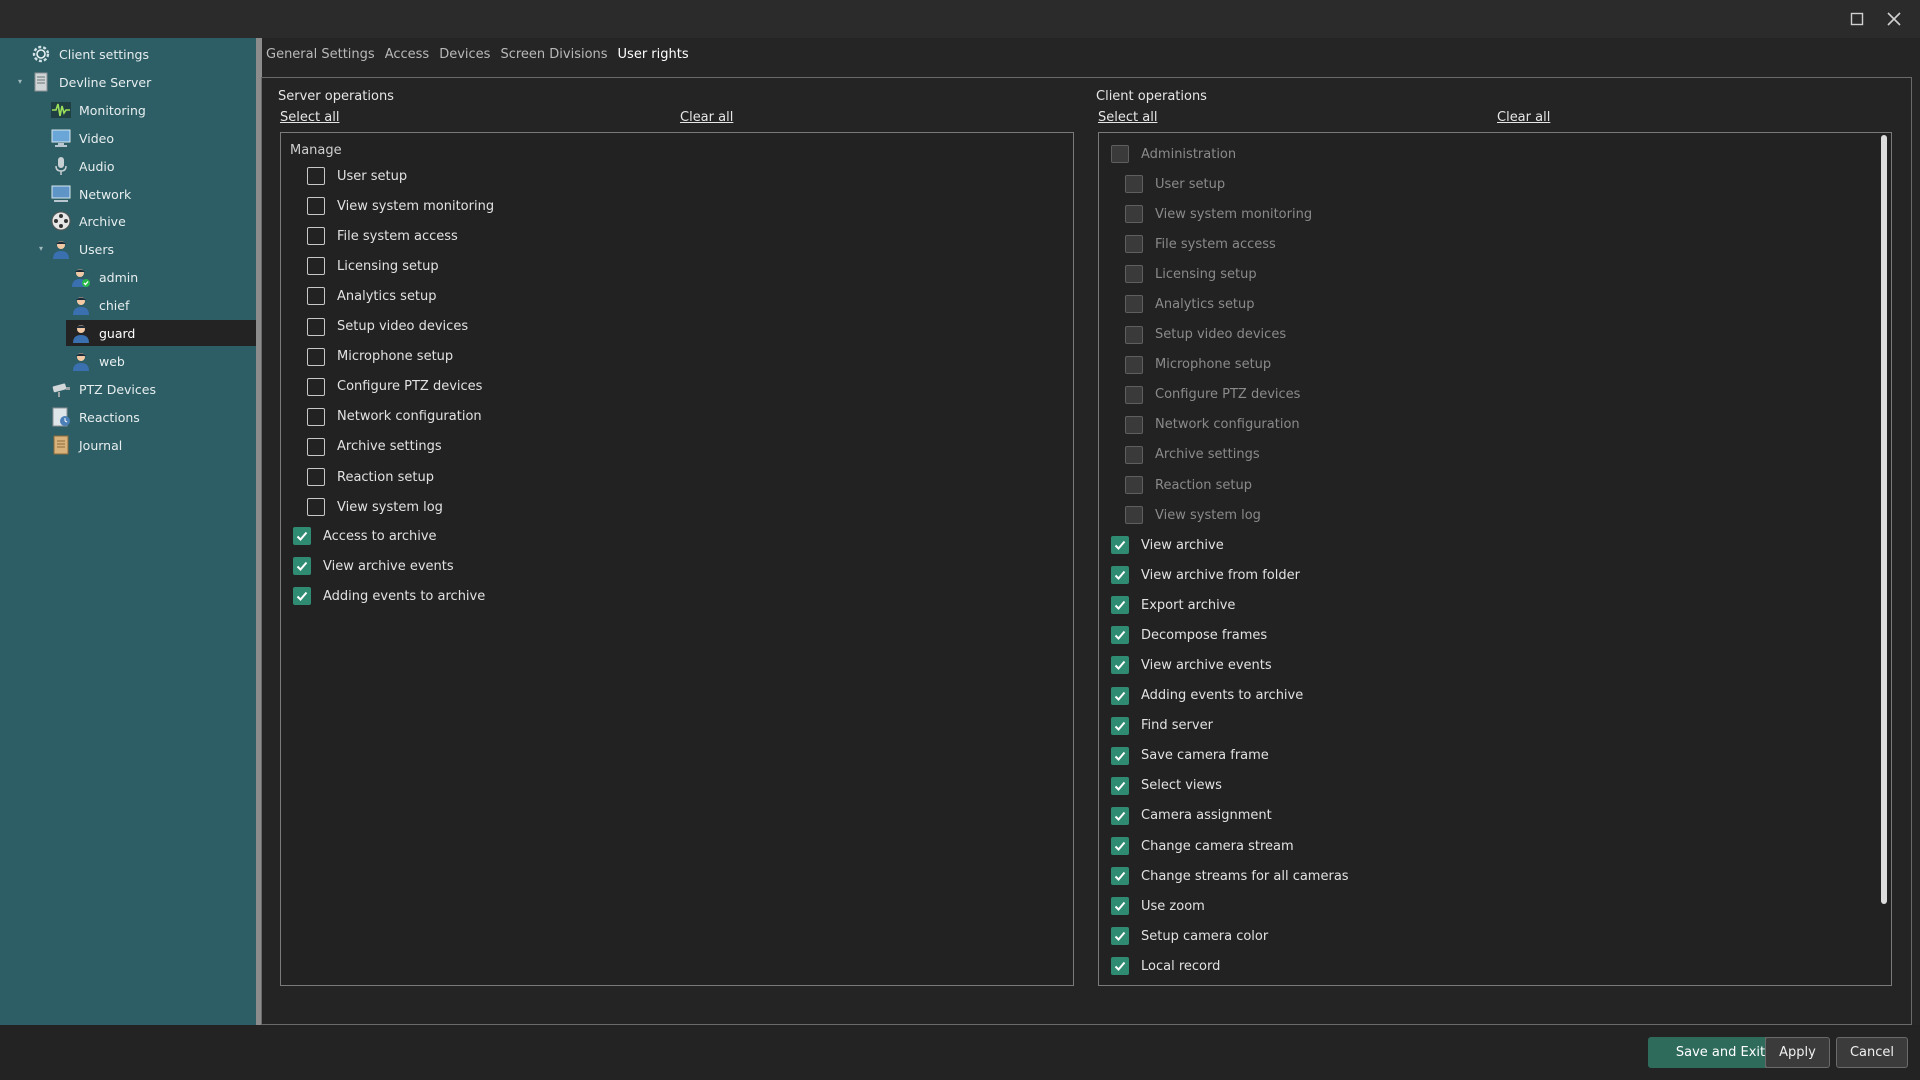  What do you see at coordinates (553, 57) in the screenshot?
I see `tab-screen-divisions: Screen Divisions` at bounding box center [553, 57].